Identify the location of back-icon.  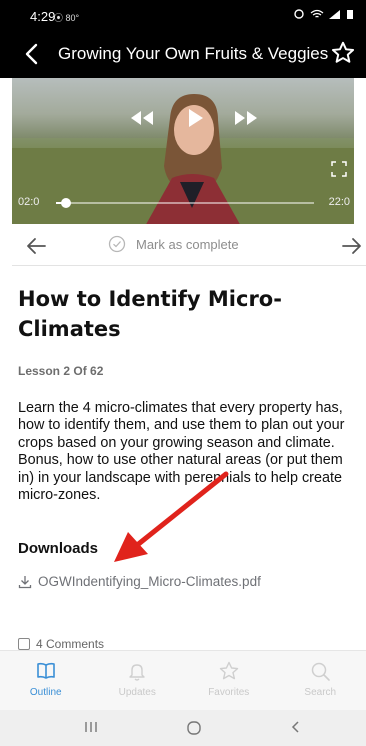
(296, 727).